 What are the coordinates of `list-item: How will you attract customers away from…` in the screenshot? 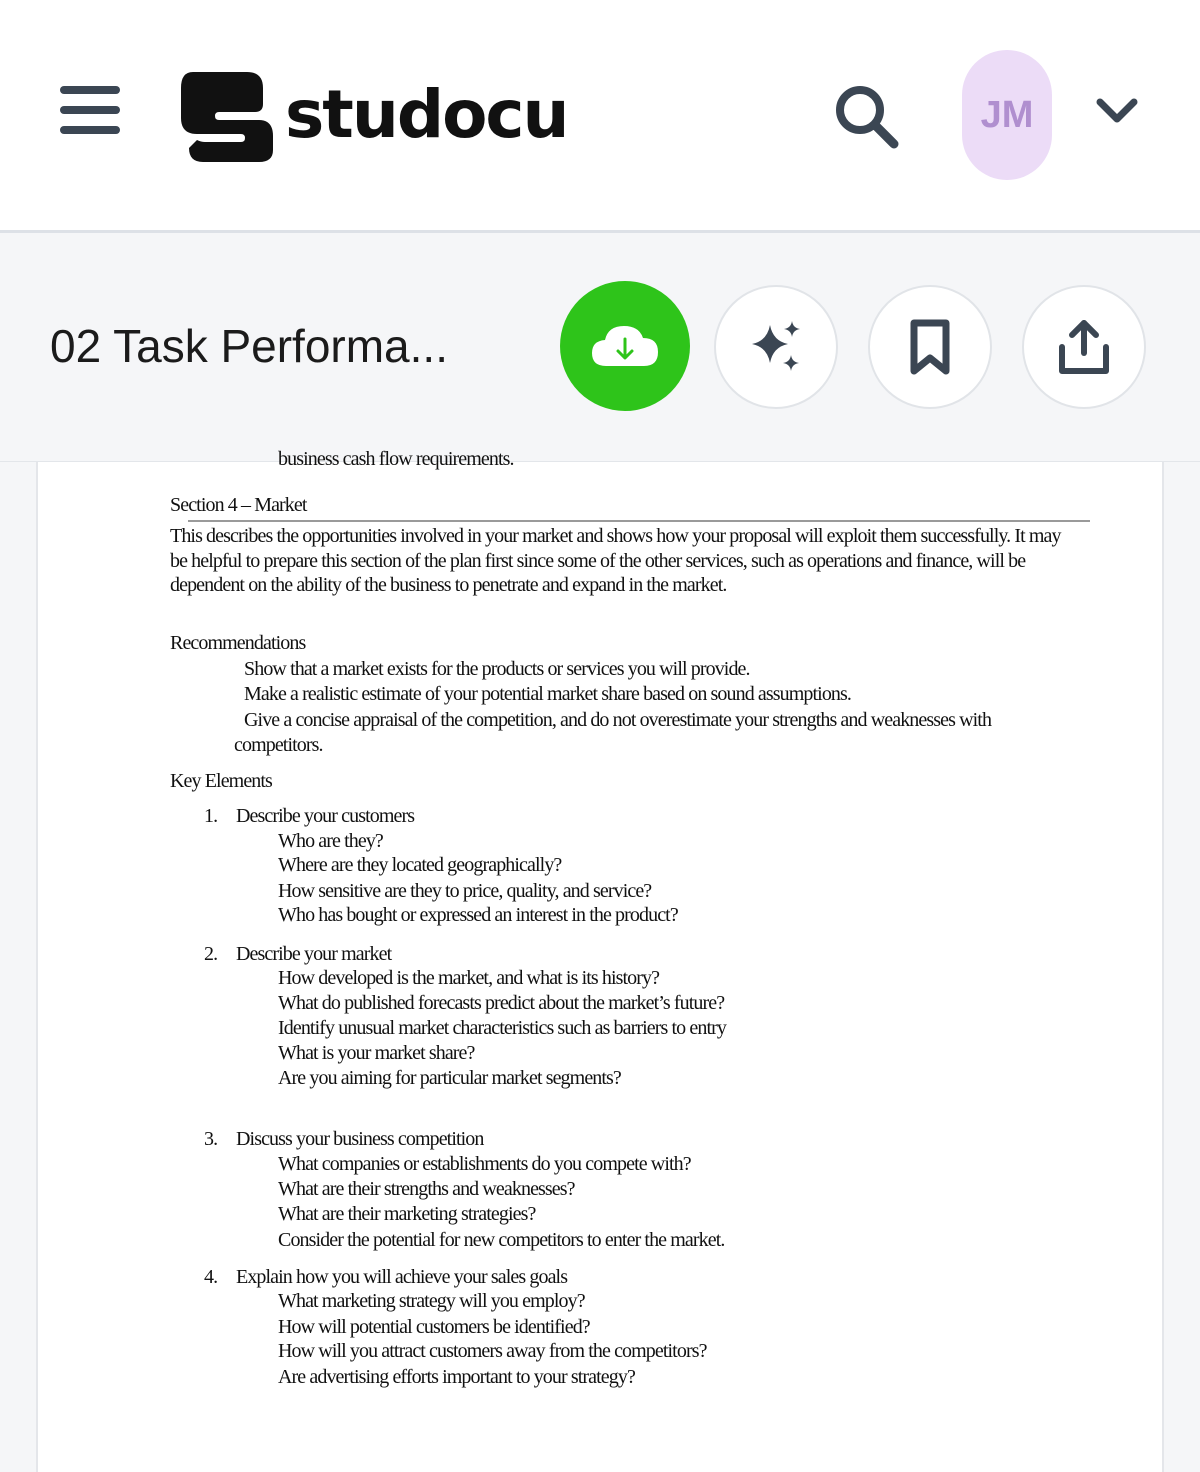 It's located at (492, 1351).